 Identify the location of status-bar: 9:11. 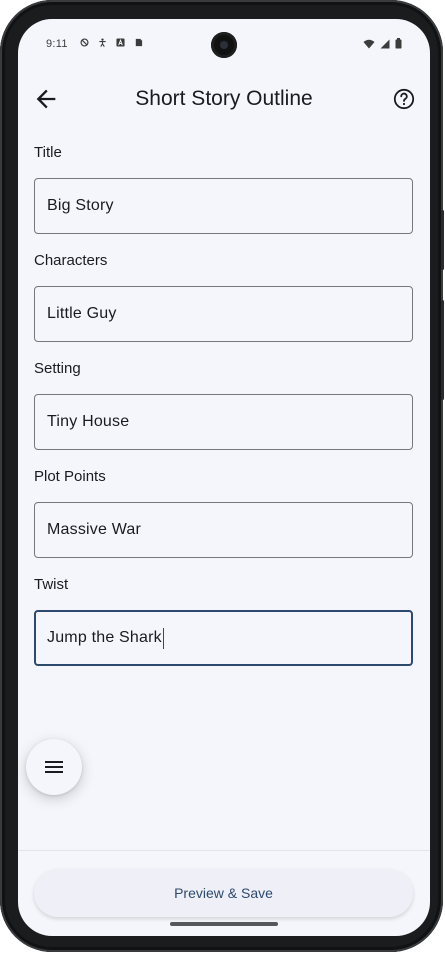
(224, 43).